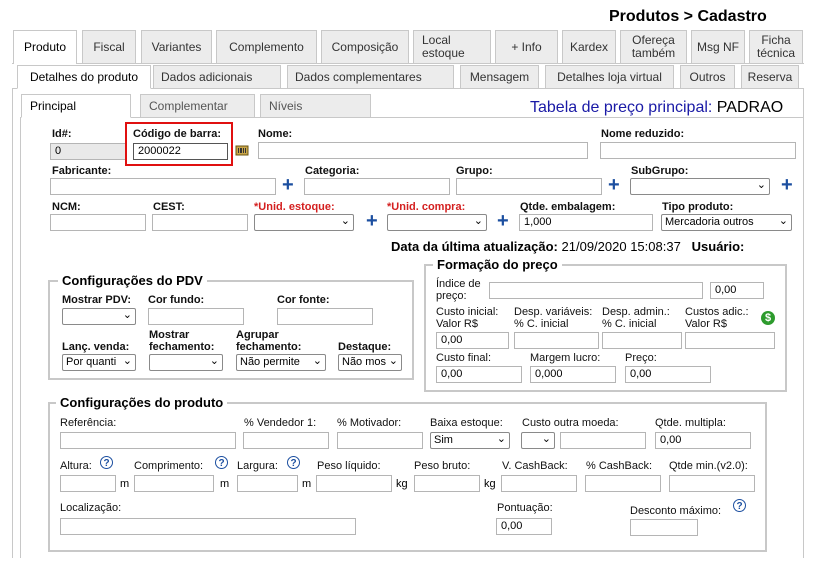  I want to click on tab-label: Ofereça também, so click(653, 46).